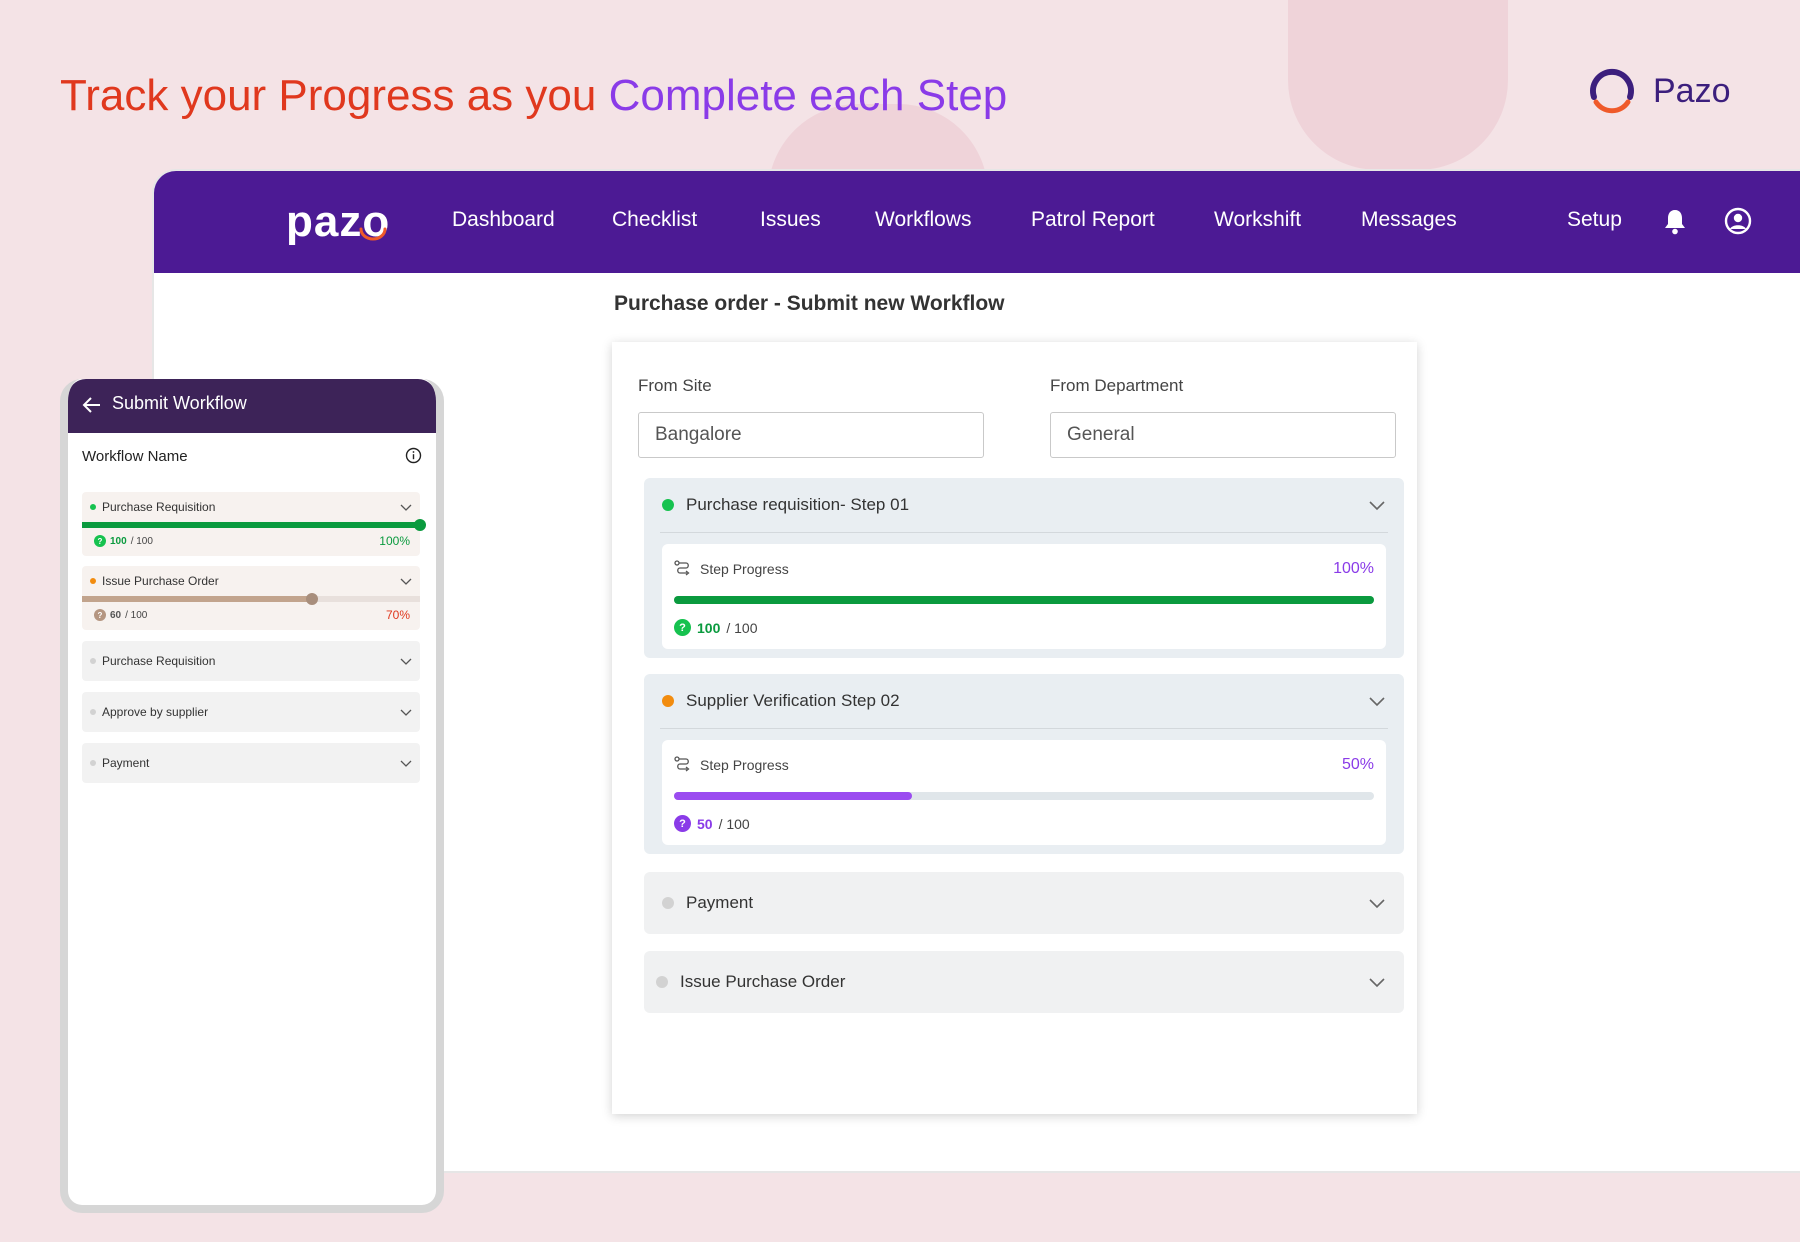 Image resolution: width=1800 pixels, height=1242 pixels. Describe the element at coordinates (373, 234) in the screenshot. I see `logo-arc-icon` at that location.